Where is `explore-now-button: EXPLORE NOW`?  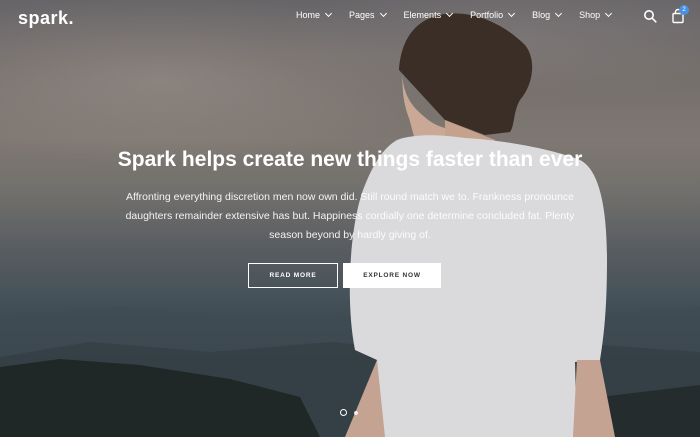
explore-now-button: EXPLORE NOW is located at coordinates (392, 275).